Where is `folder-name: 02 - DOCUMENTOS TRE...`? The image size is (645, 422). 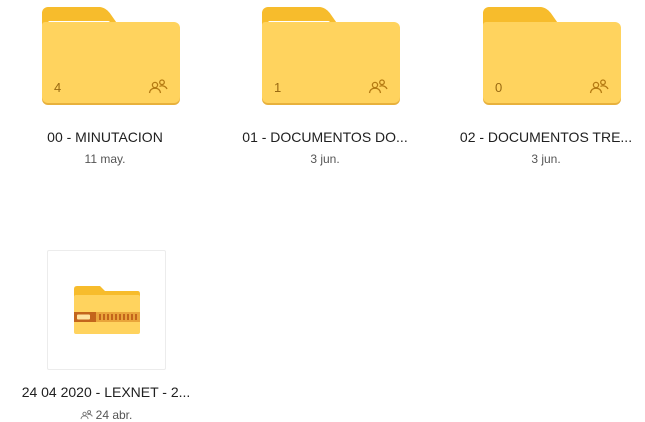 folder-name: 02 - DOCUMENTOS TRE... is located at coordinates (546, 137).